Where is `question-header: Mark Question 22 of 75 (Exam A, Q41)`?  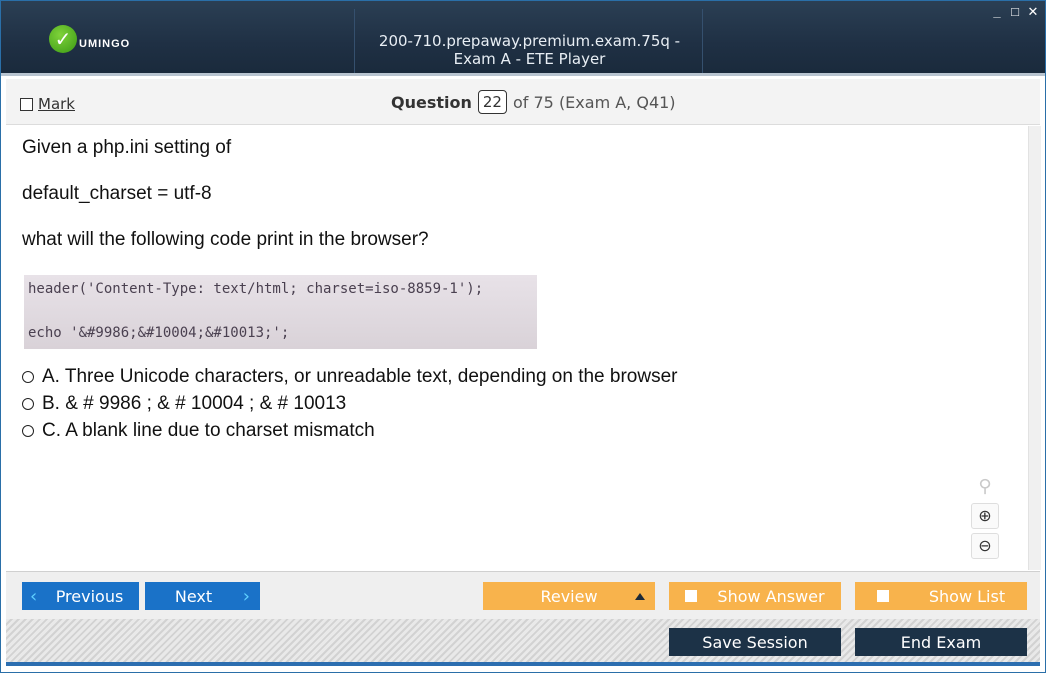
question-header: Mark Question 22 of 75 (Exam A, Q41) is located at coordinates (523, 102).